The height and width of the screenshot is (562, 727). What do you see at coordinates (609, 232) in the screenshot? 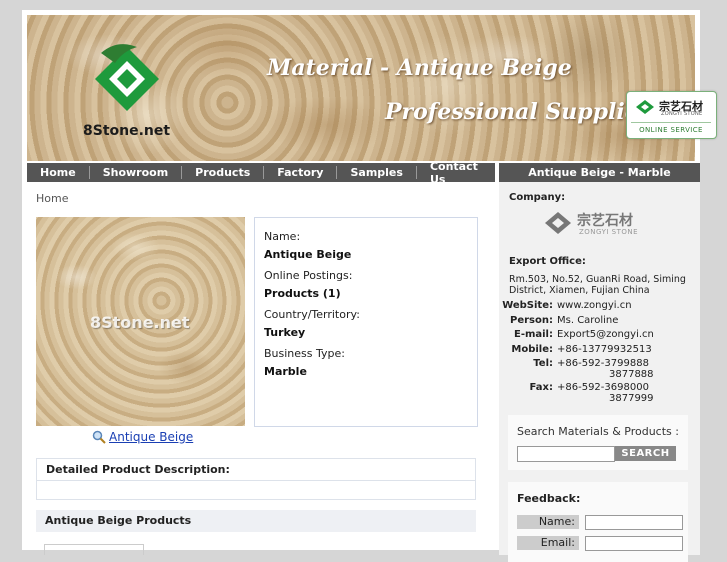
I see `company-brand-en: ZONGYI STONE` at bounding box center [609, 232].